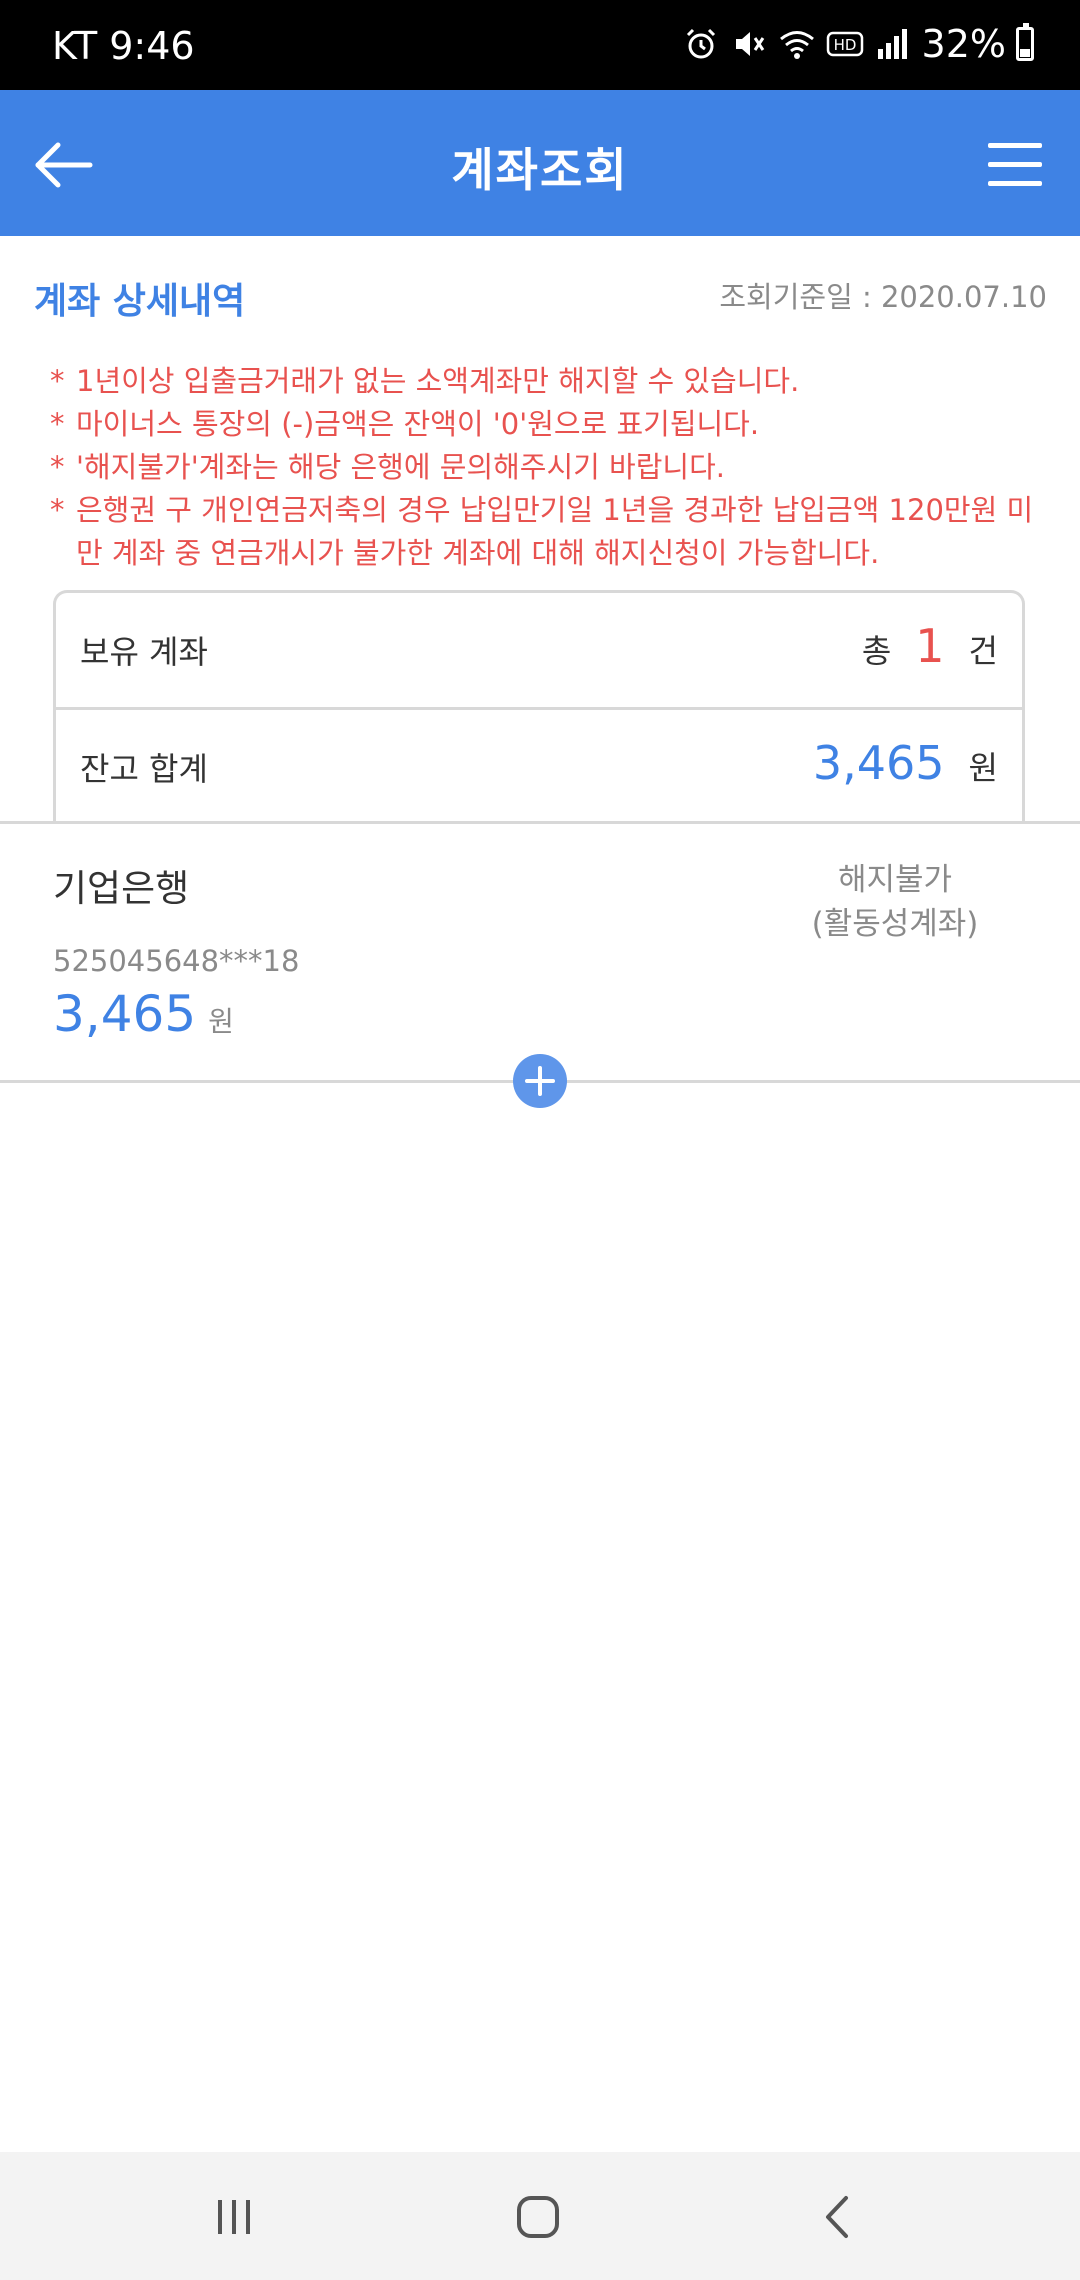 This screenshot has height=2280, width=1080. Describe the element at coordinates (983, 651) in the screenshot. I see `count-unit: 건` at that location.